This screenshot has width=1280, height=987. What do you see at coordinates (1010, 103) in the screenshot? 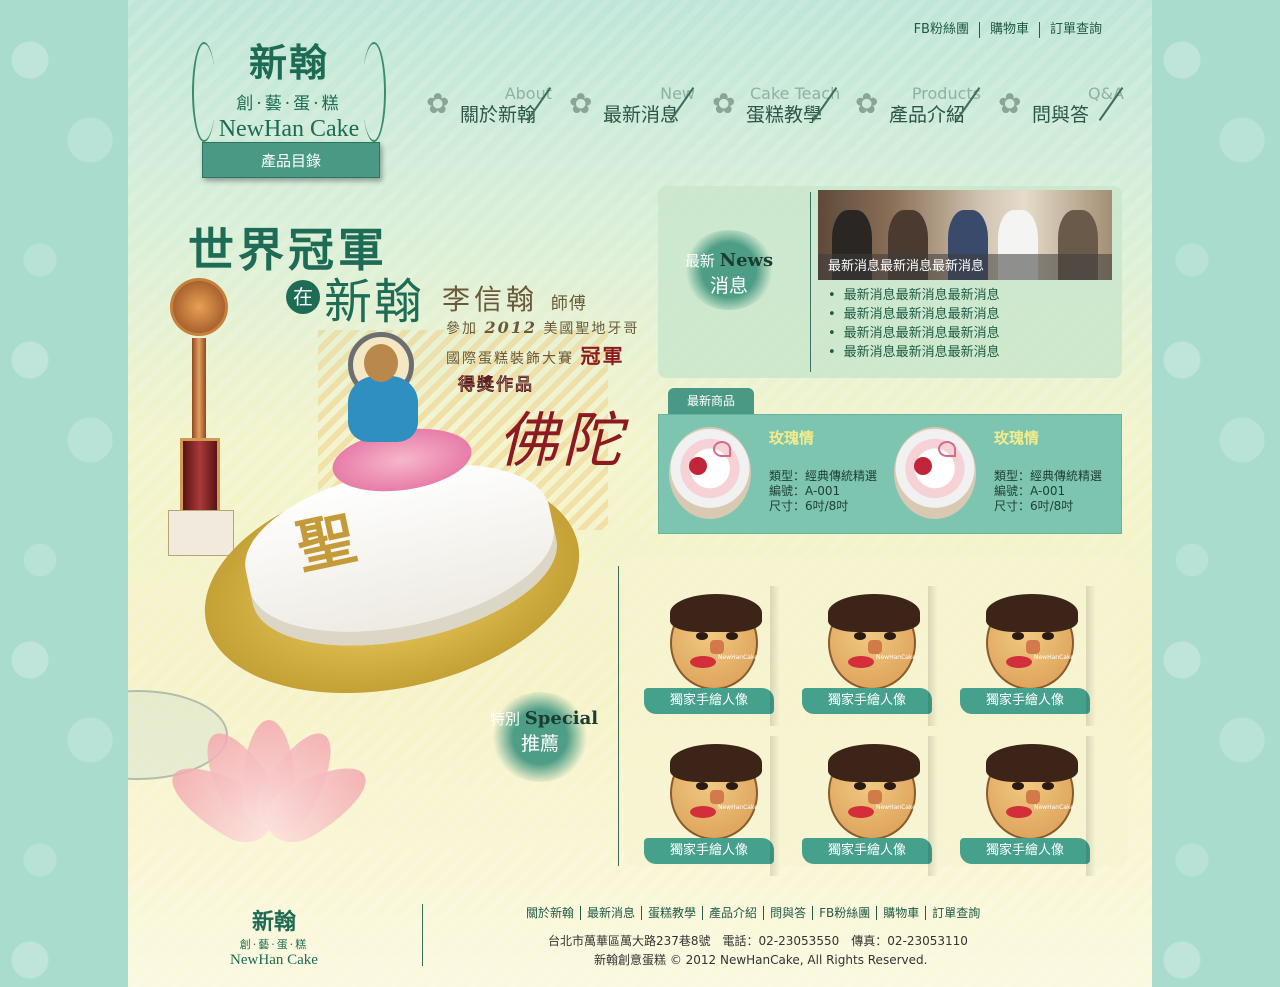
I see `flower-icon: ✿` at bounding box center [1010, 103].